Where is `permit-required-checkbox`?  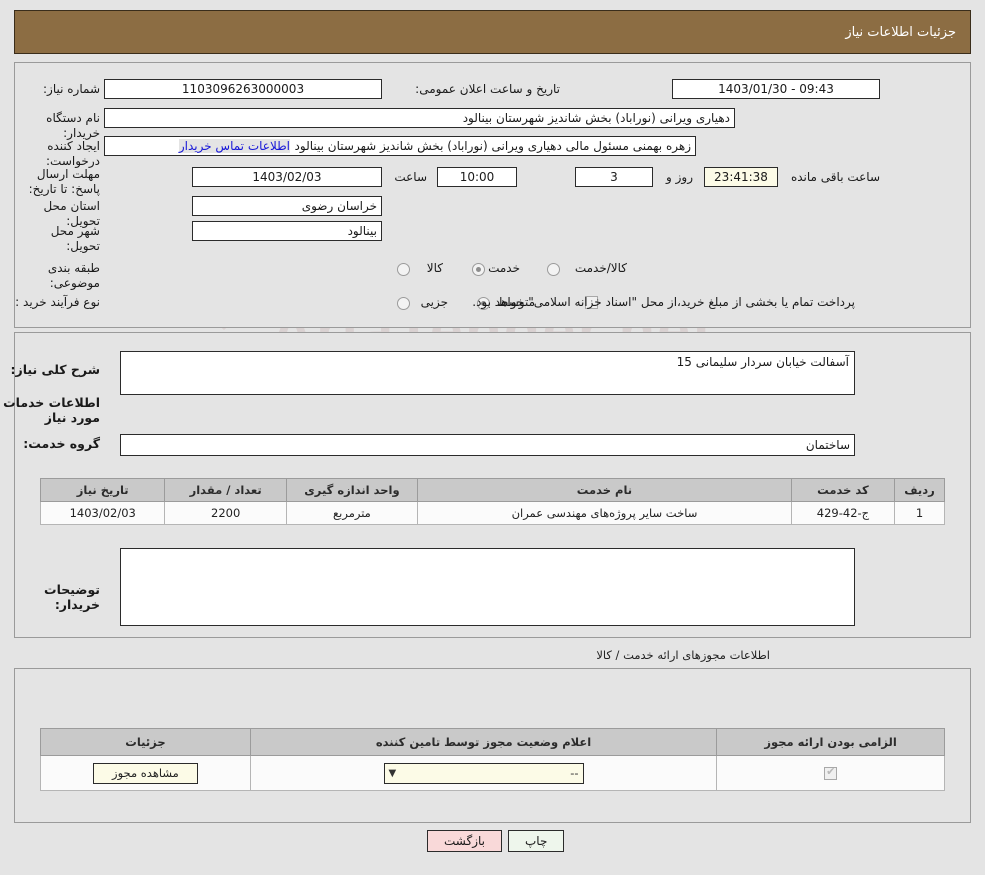 permit-required-checkbox is located at coordinates (831, 772).